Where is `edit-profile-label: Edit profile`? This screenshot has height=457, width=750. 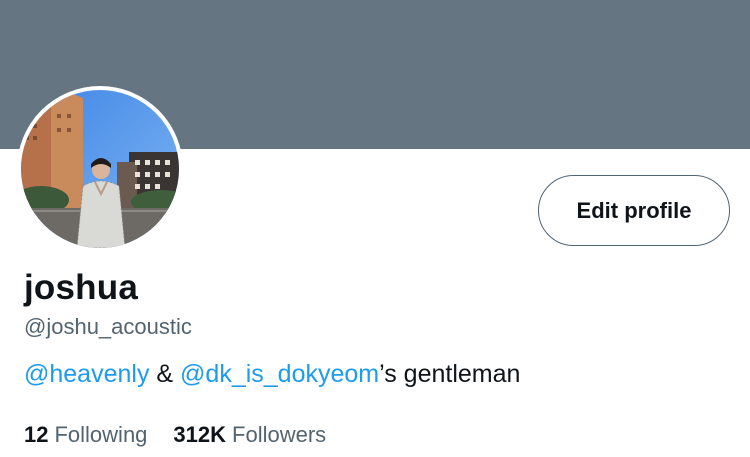
edit-profile-label: Edit profile is located at coordinates (634, 210).